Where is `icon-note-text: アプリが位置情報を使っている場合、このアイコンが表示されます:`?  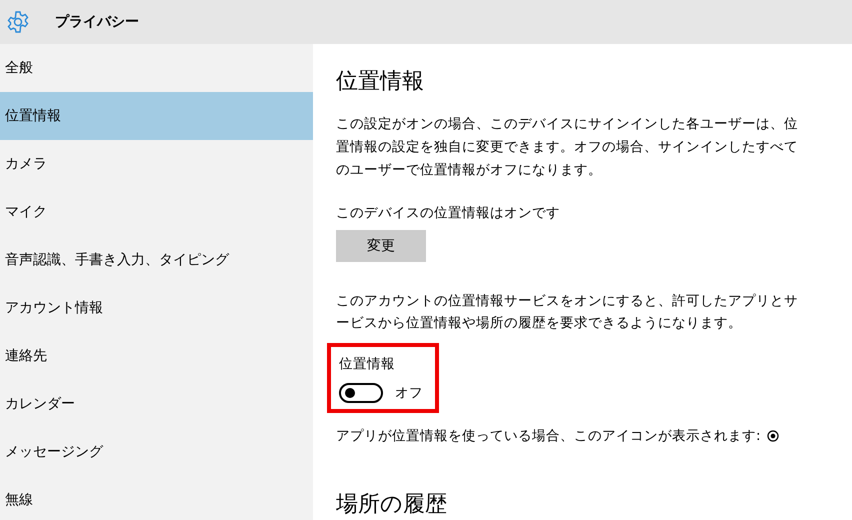
icon-note-text: アプリが位置情報を使っている場合、このアイコンが表示されます: is located at coordinates (548, 436).